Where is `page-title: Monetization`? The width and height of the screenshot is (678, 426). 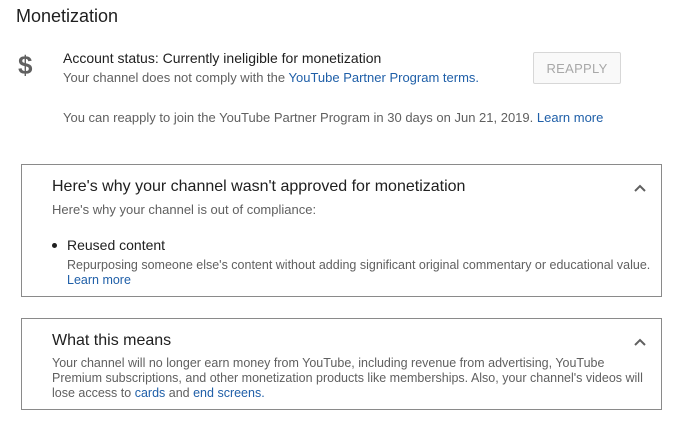 page-title: Monetization is located at coordinates (67, 16).